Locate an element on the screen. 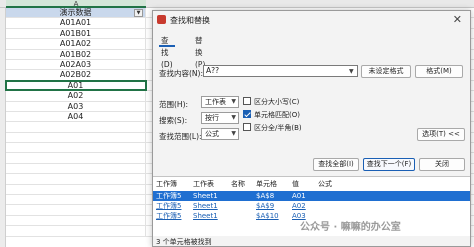  close-icon: ✕ is located at coordinates (457, 19).